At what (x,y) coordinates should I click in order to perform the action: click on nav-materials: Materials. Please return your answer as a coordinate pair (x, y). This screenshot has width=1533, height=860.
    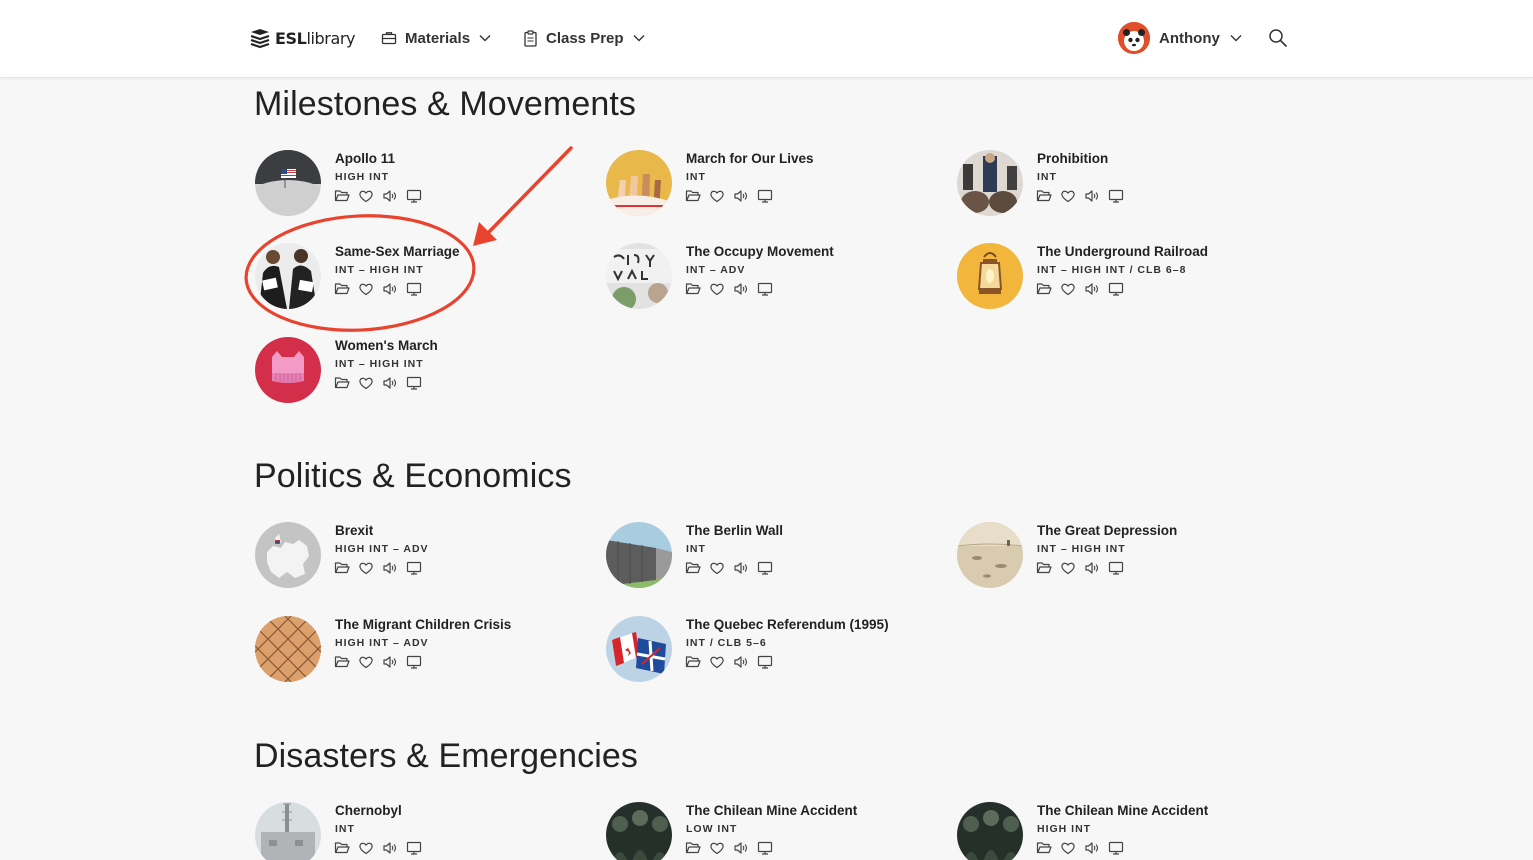
    Looking at the image, I should click on (436, 38).